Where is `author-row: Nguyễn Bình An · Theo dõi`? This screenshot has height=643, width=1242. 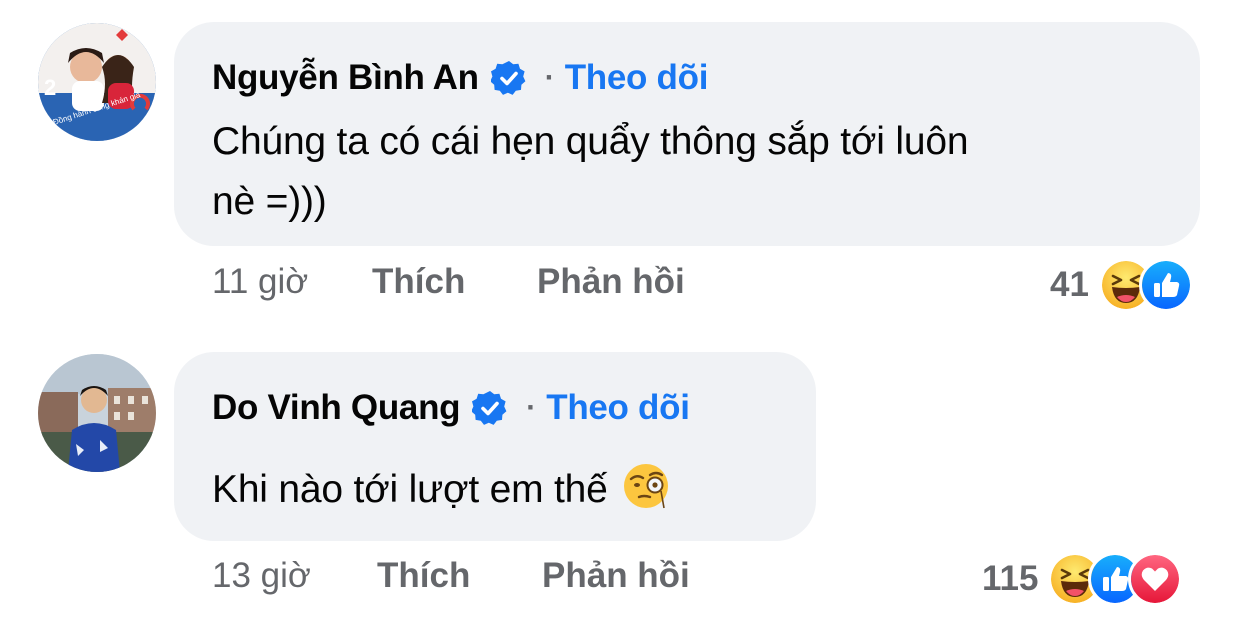
author-row: Nguyễn Bình An · Theo dõi is located at coordinates (460, 78).